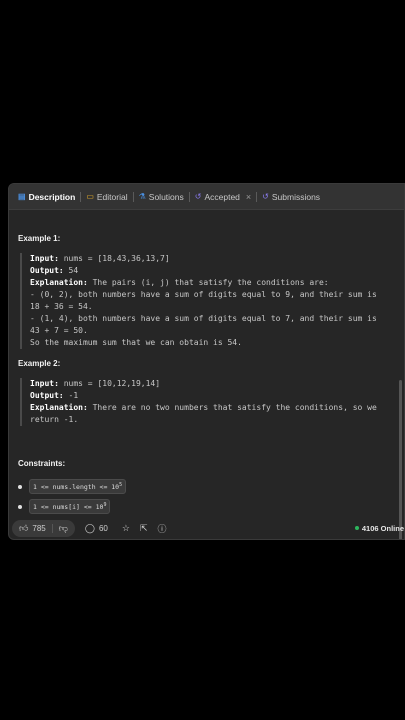  I want to click on vote-group: 👍︎ 785 👎︎, so click(43, 528).